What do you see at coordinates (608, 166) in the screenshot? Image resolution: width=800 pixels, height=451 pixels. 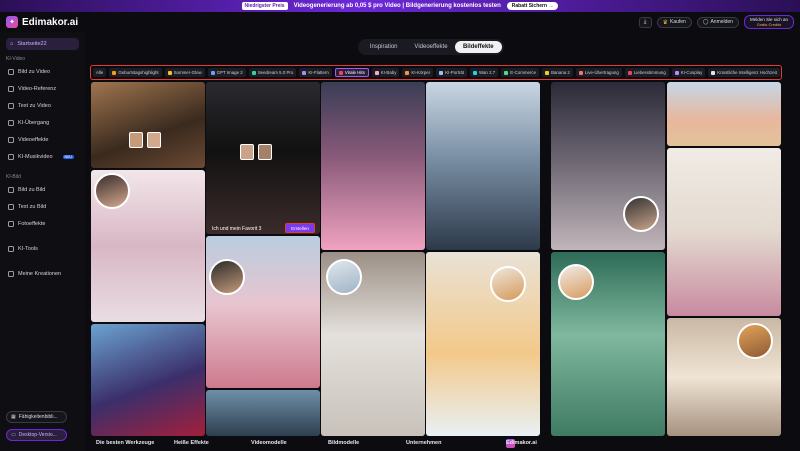 I see `gallery-card-stadium-girl` at bounding box center [608, 166].